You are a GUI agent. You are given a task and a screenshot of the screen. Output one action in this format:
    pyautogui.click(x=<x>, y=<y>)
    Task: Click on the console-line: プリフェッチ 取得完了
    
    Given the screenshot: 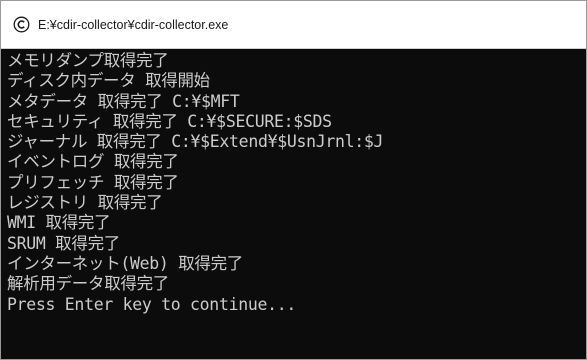 What is the action you would take?
    pyautogui.click(x=93, y=182)
    